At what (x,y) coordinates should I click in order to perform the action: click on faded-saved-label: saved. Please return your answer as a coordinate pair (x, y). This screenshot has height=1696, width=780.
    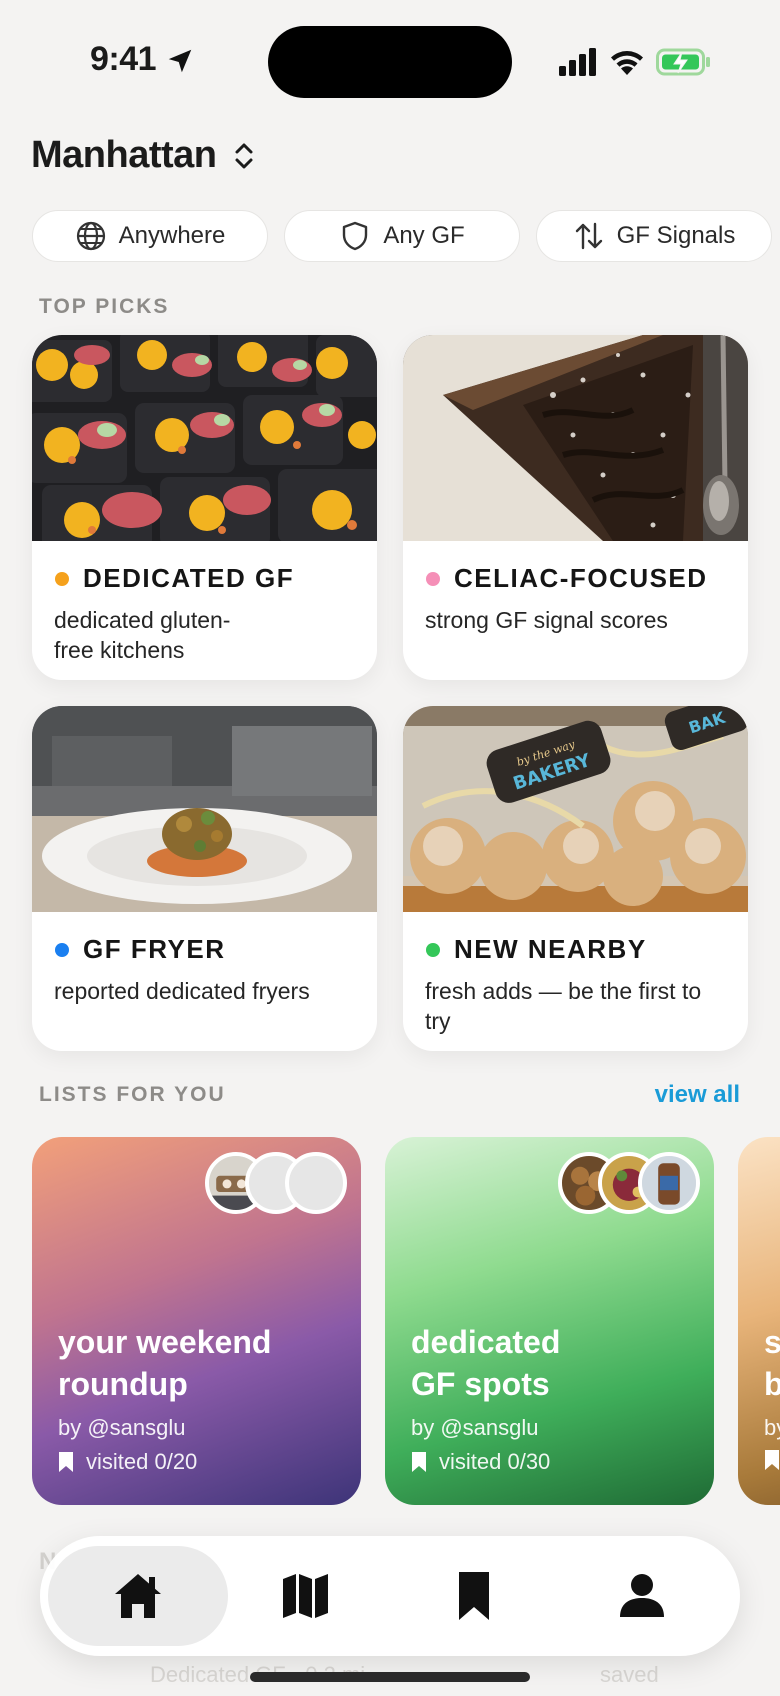
    Looking at the image, I should click on (629, 1674).